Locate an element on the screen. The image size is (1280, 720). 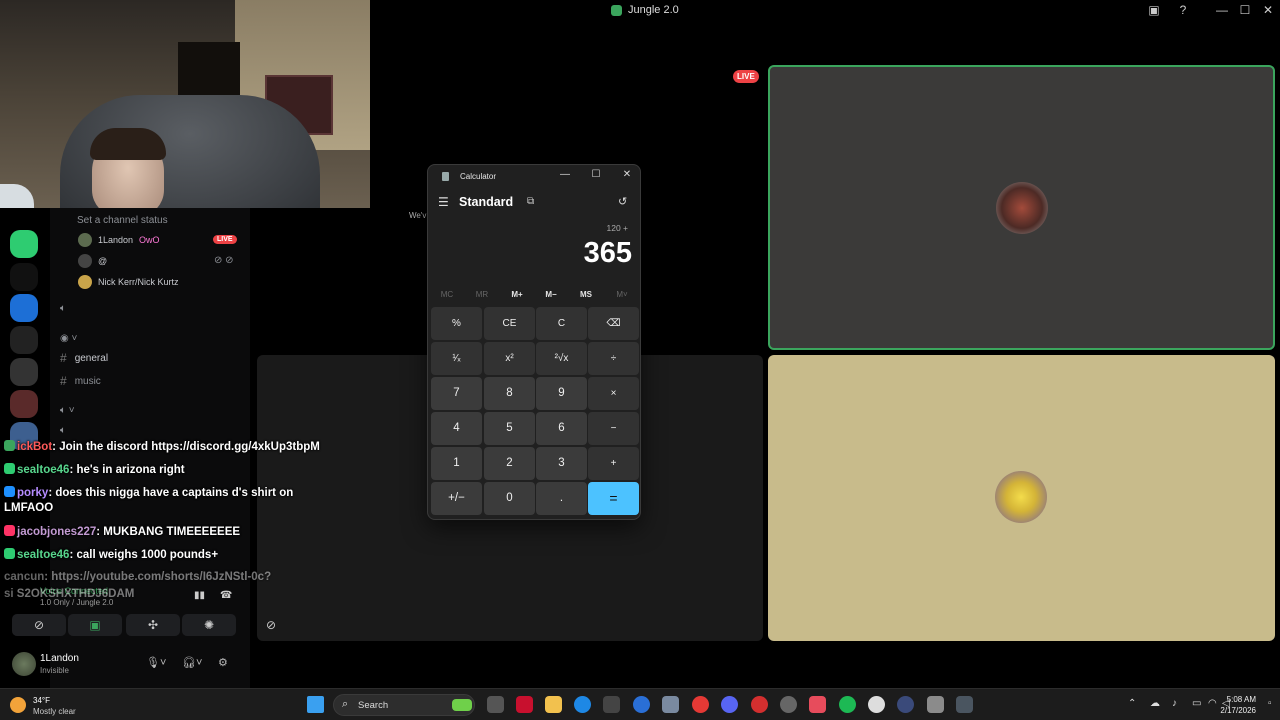
voice-user-name: Nick Kerr/Nick Kurtz is located at coordinates (138, 282).